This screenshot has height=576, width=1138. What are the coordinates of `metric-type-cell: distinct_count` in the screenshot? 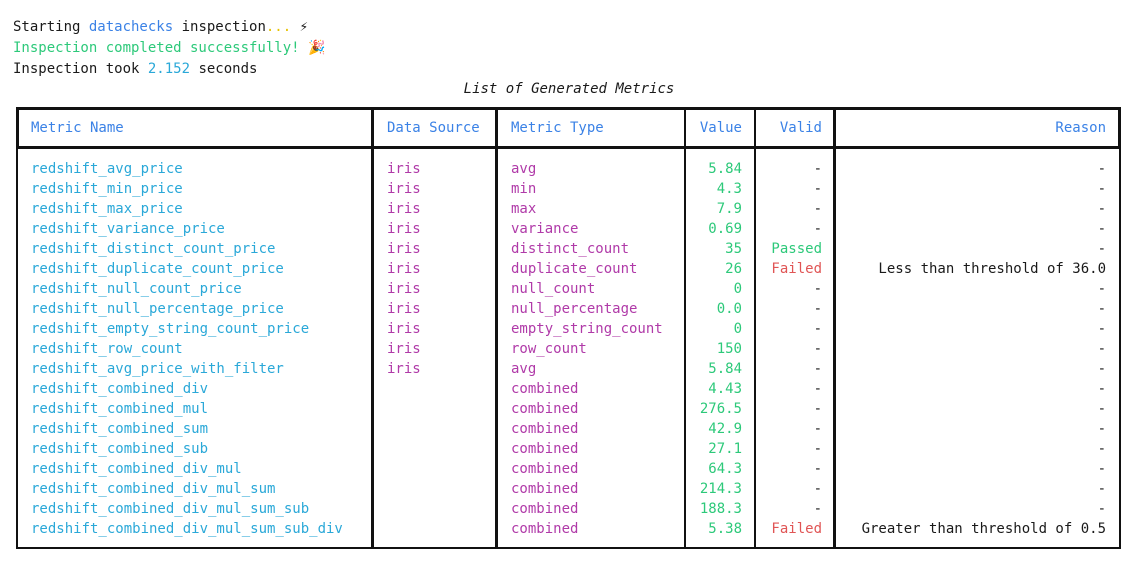 It's located at (570, 249).